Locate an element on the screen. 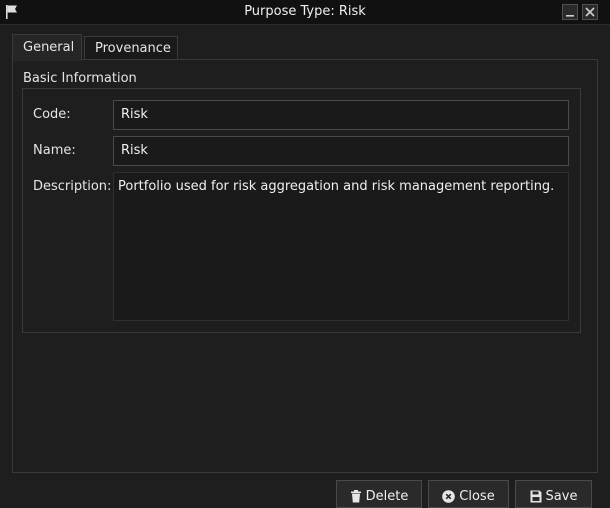 The width and height of the screenshot is (610, 508). minimize-icon is located at coordinates (570, 16).